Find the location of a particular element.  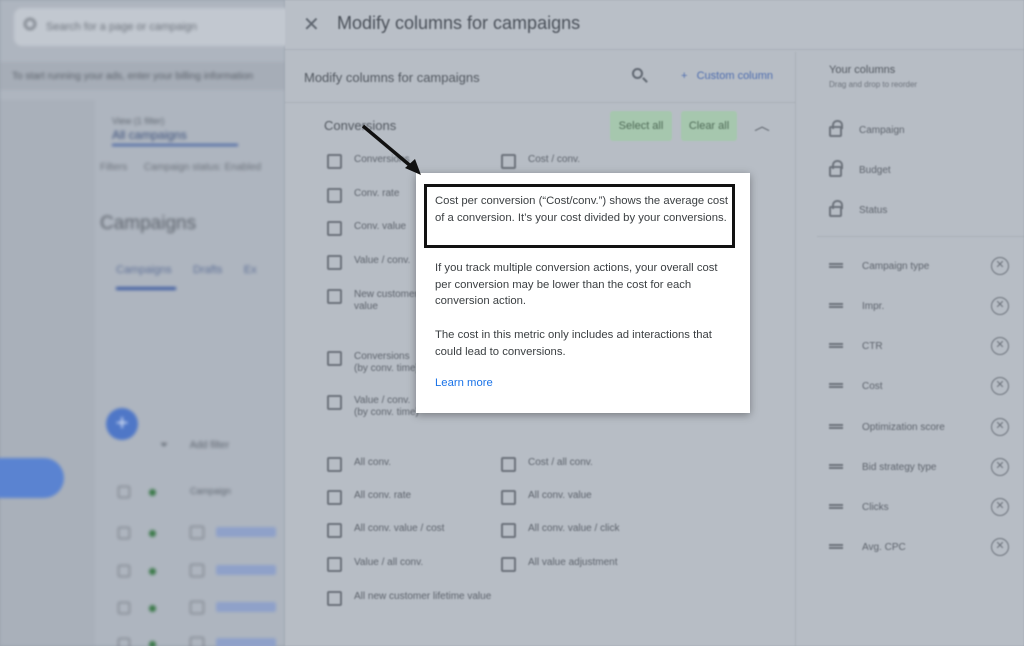

select-all-checkbox is located at coordinates (124, 492).